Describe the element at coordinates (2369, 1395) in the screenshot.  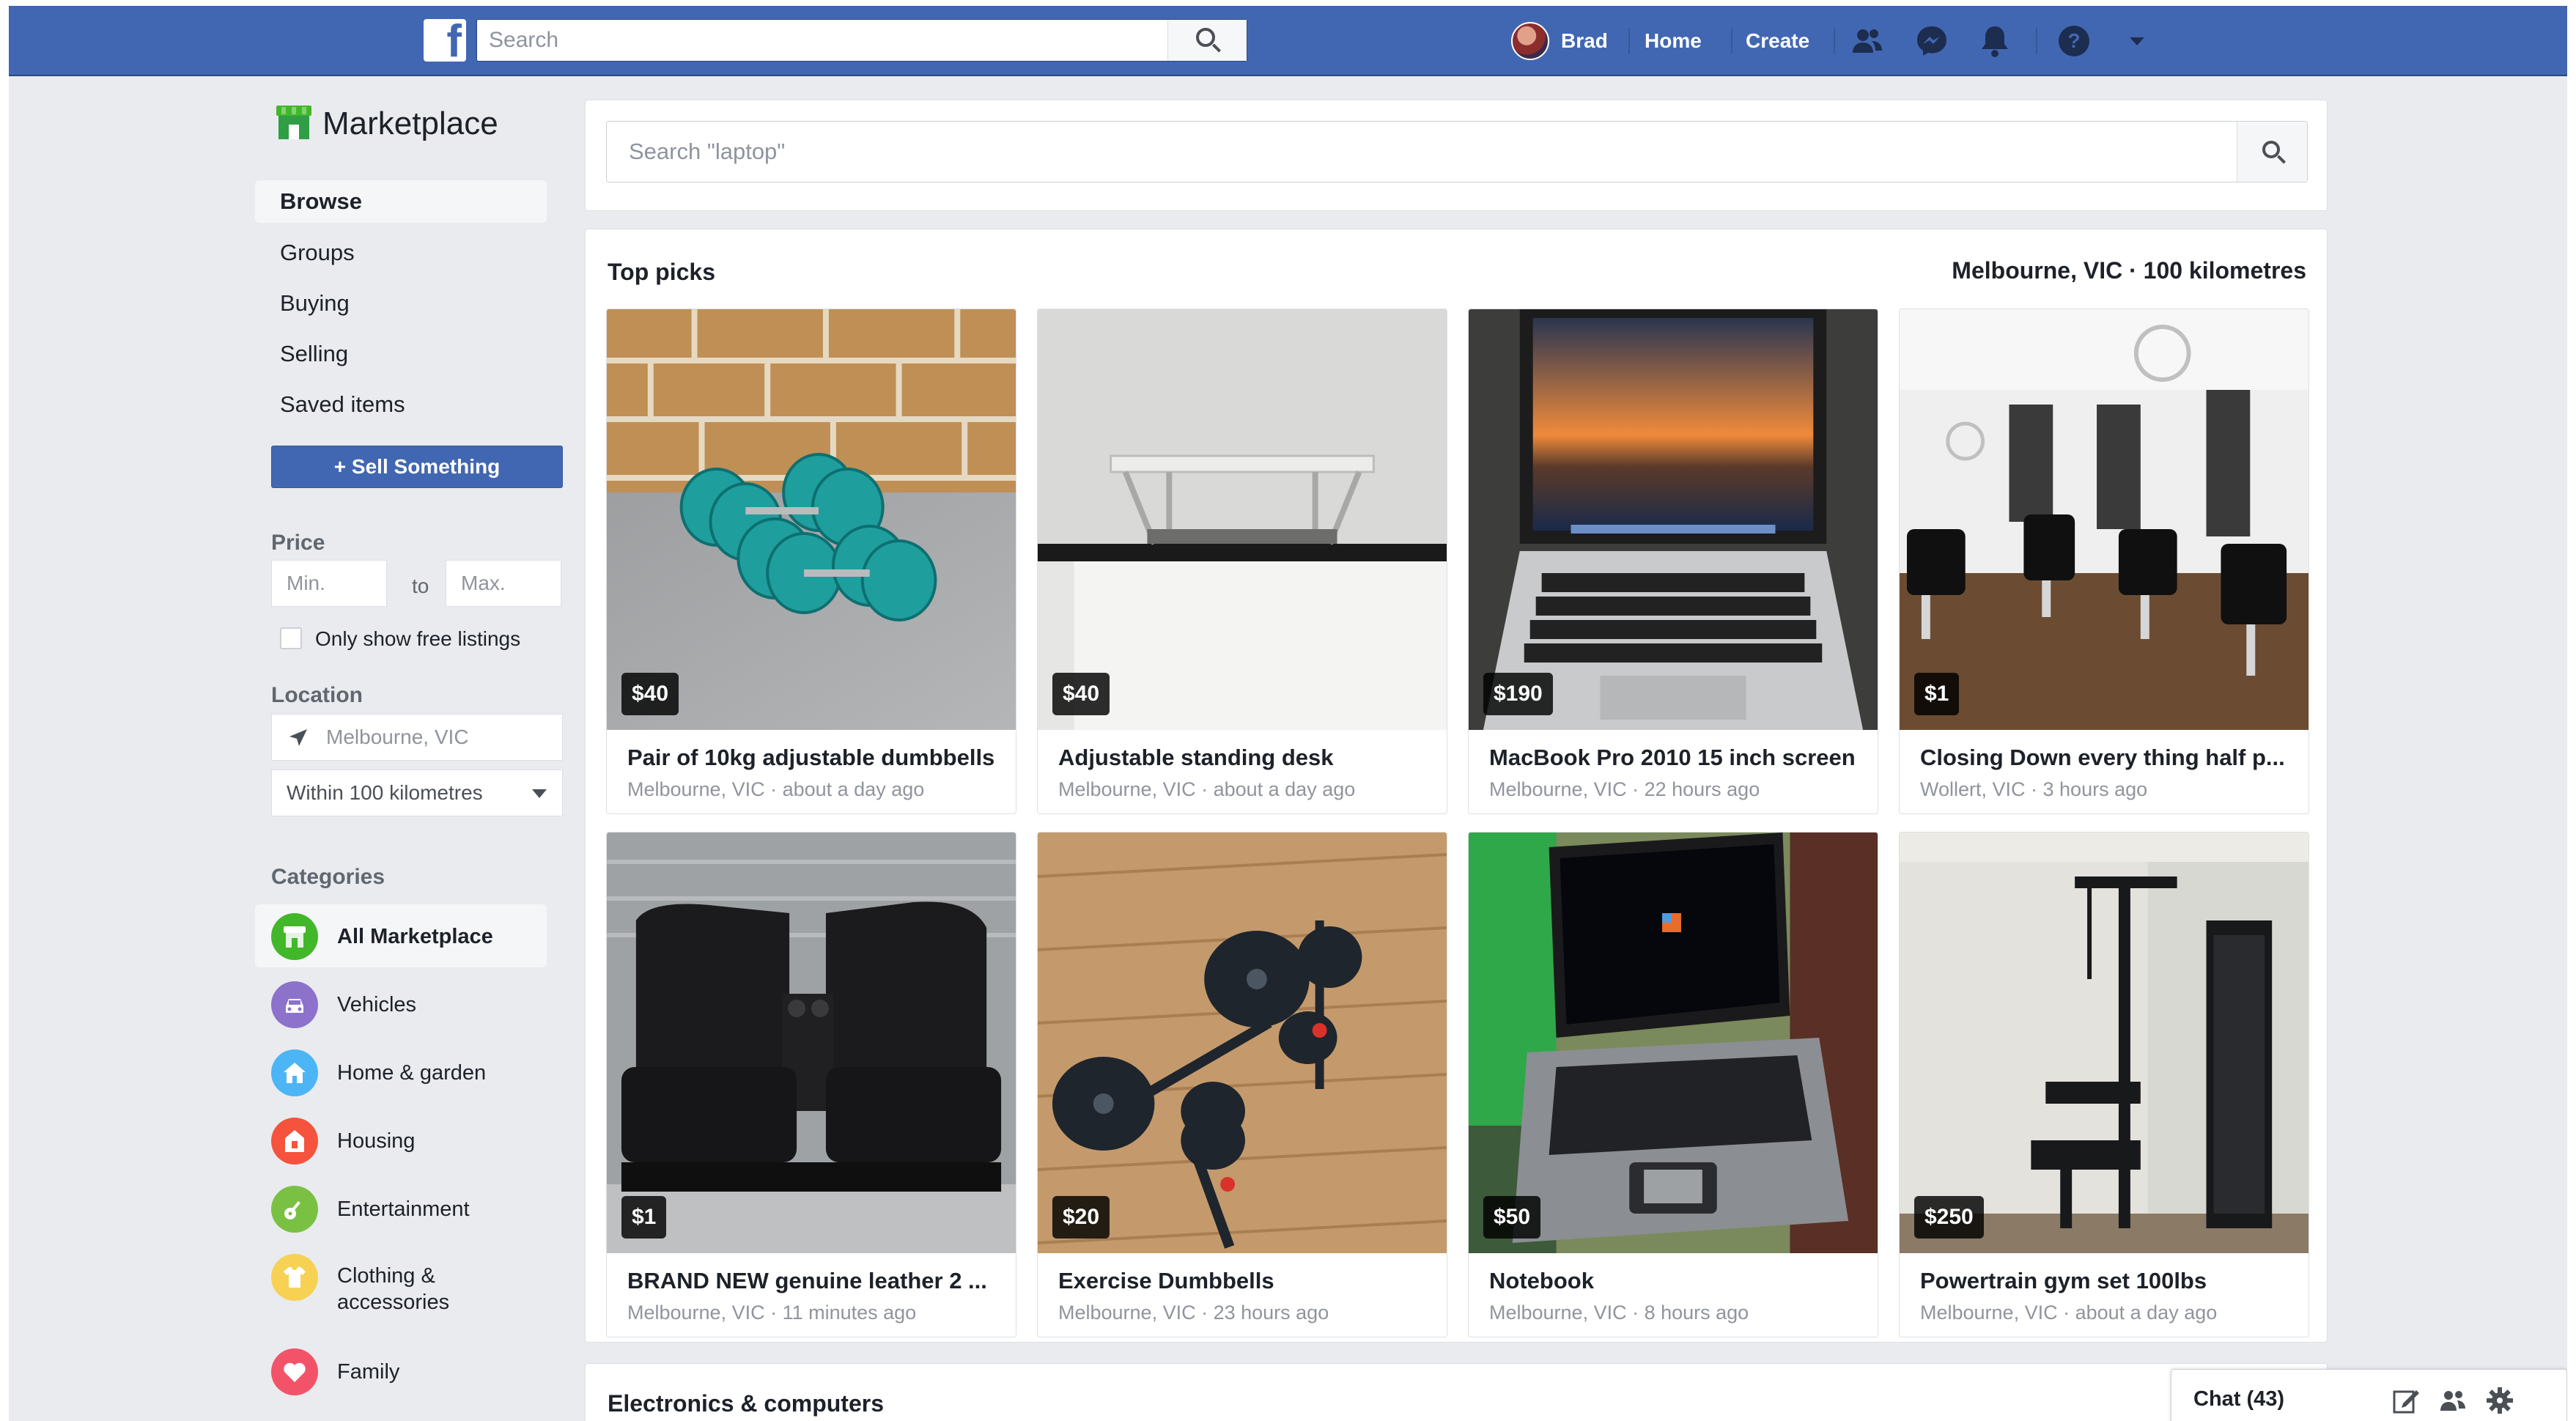
I see `chat-bar: Chat (43)` at that location.